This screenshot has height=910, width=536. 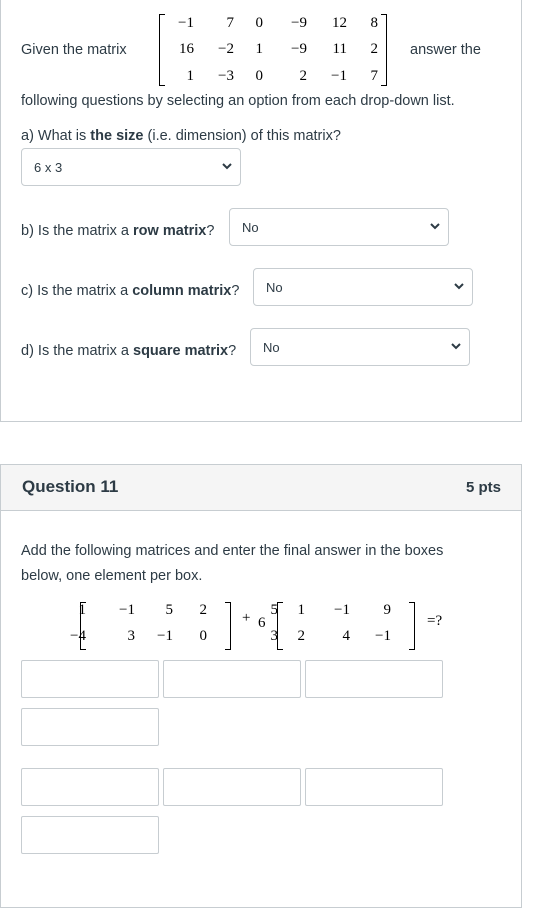 I want to click on matrix-b-cell: 2, so click(x=301, y=636).